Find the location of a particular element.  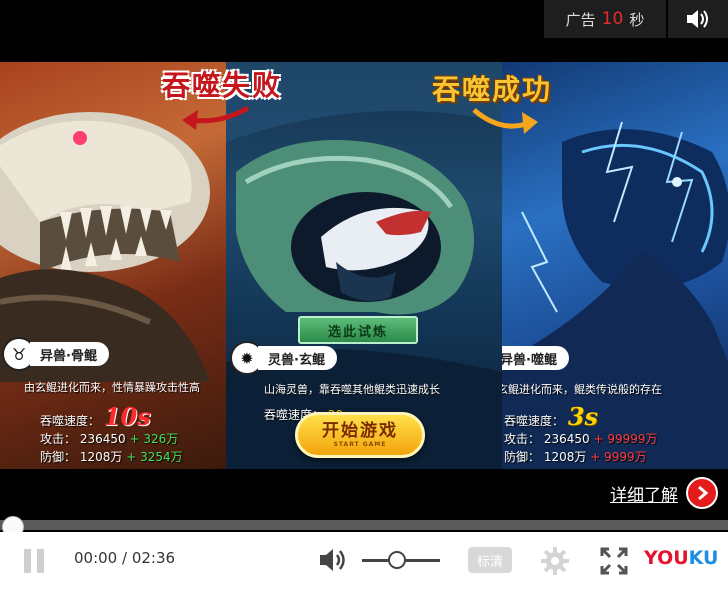

start-game-button: 开始游戏 START GAME is located at coordinates (360, 435).